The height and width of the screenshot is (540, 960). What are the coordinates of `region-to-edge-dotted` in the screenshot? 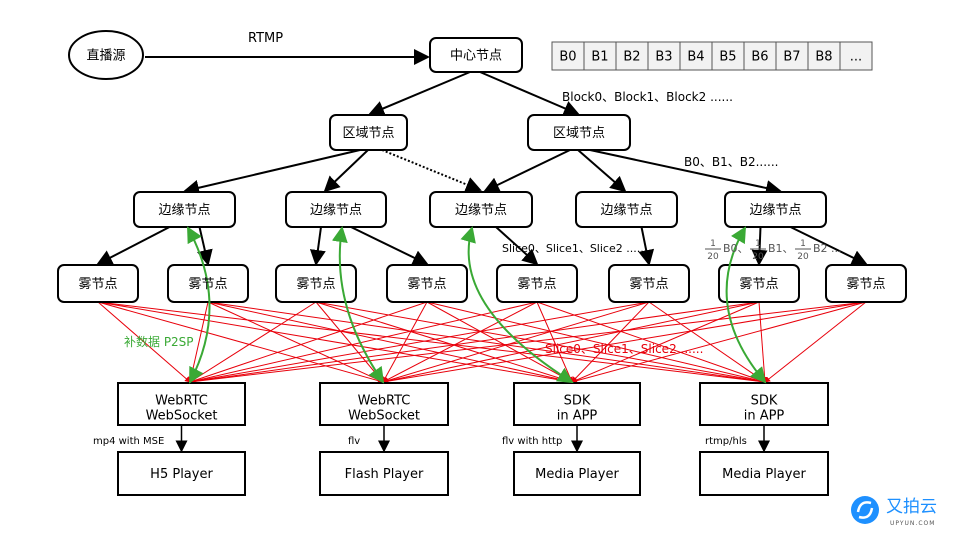 It's located at (431, 171).